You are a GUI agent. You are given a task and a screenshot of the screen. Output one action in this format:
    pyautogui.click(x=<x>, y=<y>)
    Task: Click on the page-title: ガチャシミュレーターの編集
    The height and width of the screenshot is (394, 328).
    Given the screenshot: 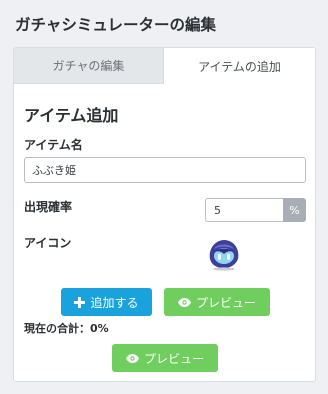 What is the action you would take?
    pyautogui.click(x=116, y=25)
    